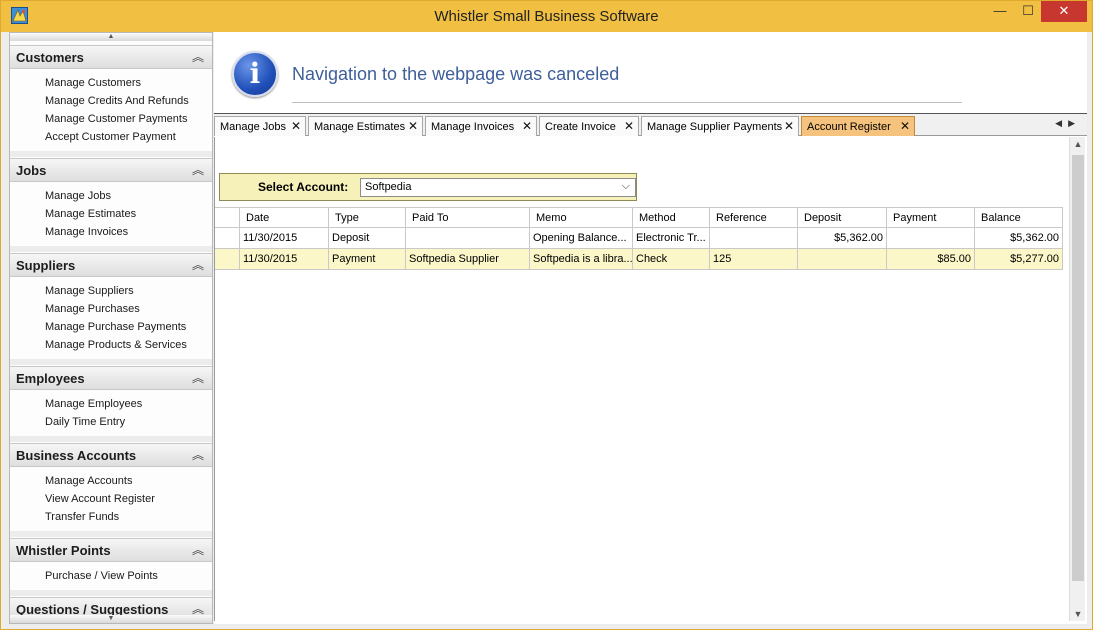  Describe the element at coordinates (111, 170) in the screenshot. I see `group-header-jobs: Jobs ︽` at that location.